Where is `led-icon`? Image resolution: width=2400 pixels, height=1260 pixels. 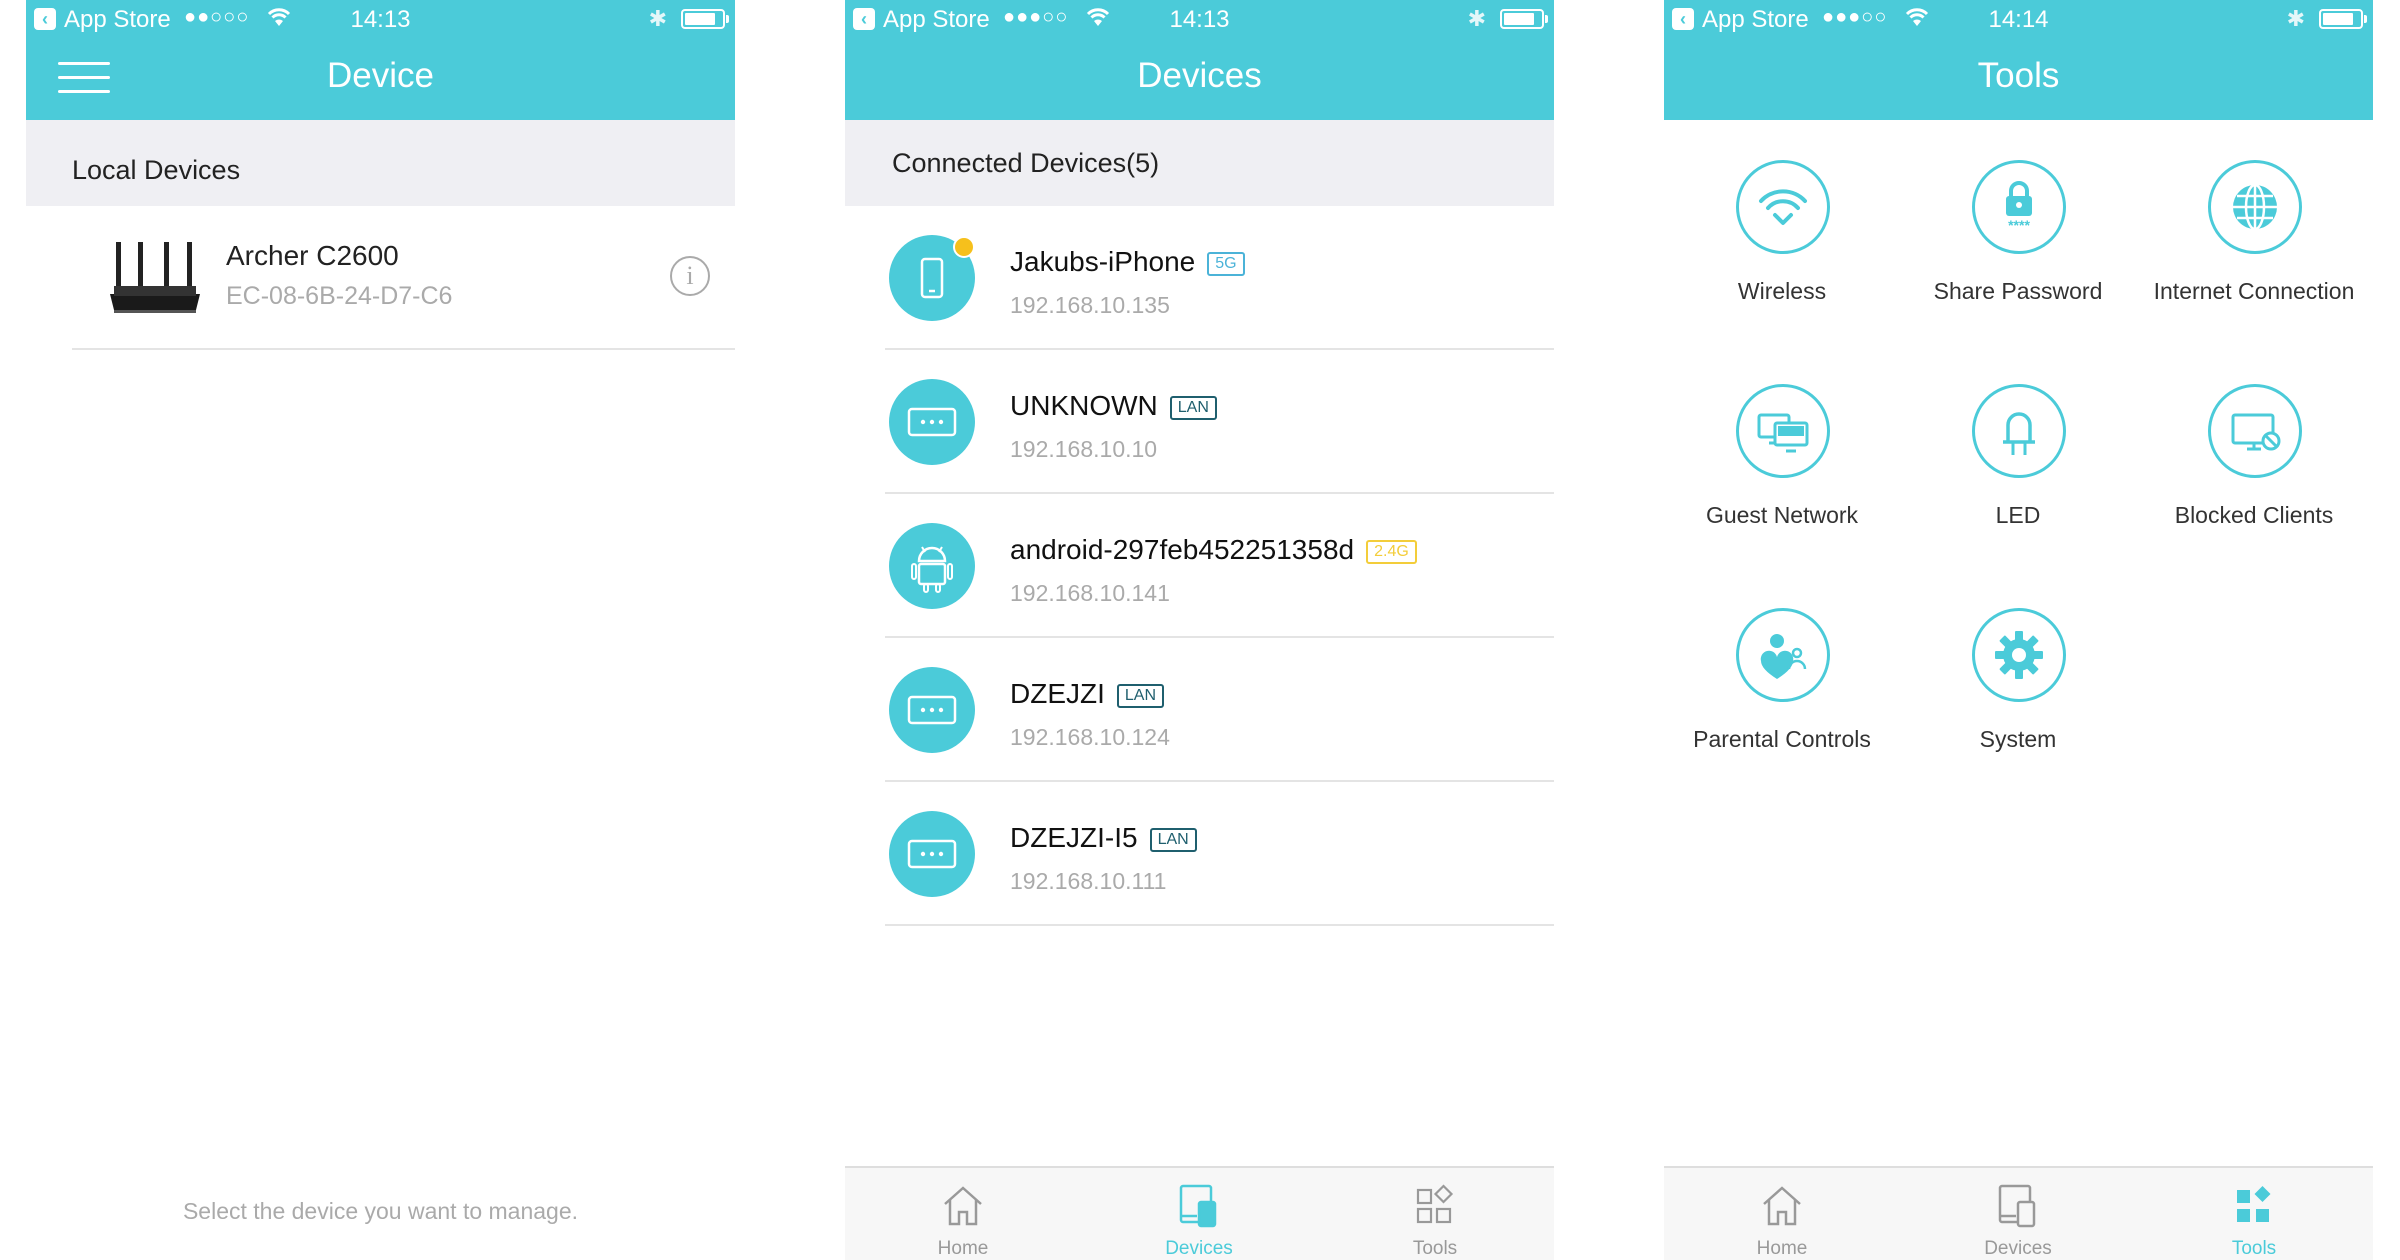
led-icon is located at coordinates (2019, 431).